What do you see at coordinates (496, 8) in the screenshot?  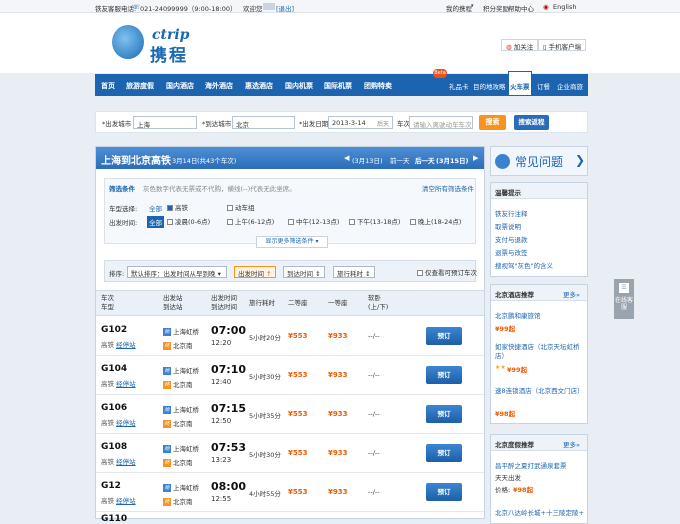 I see `points-link: 积分奖励` at bounding box center [496, 8].